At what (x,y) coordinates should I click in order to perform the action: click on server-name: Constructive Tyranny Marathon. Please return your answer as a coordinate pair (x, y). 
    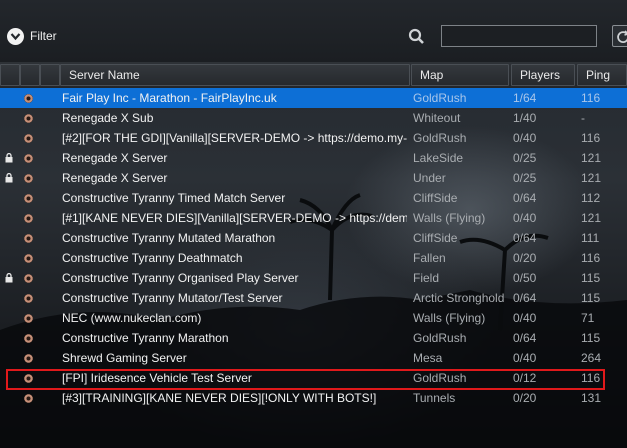
    Looking at the image, I should click on (145, 338).